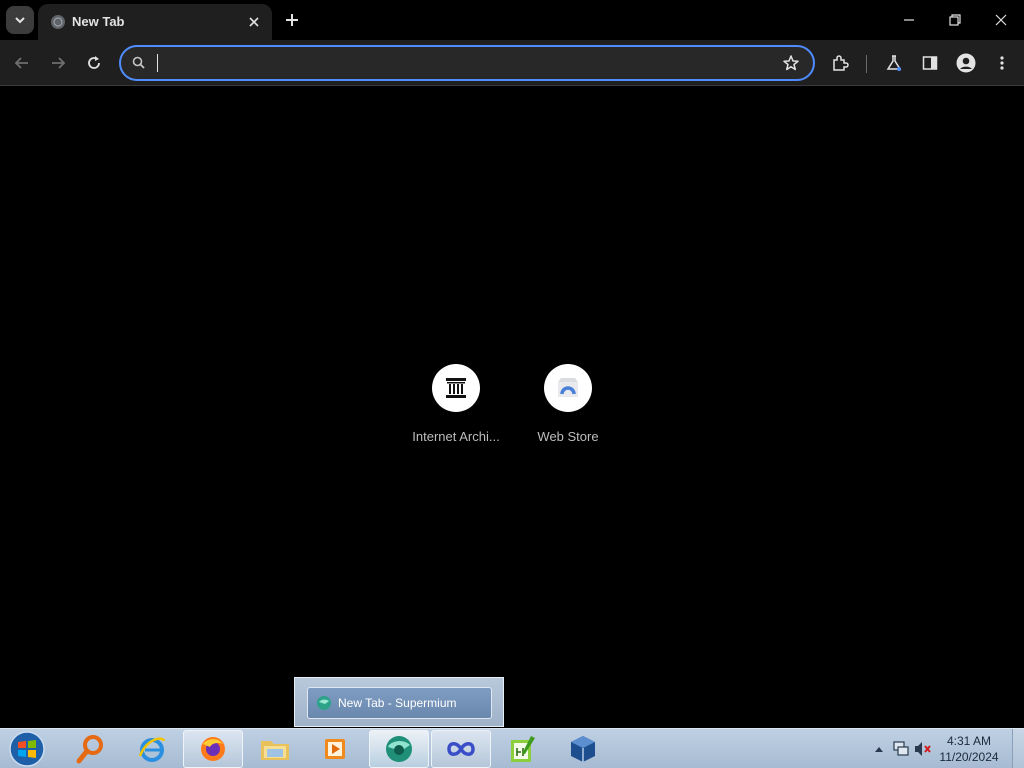 Image resolution: width=1024 pixels, height=768 pixels. Describe the element at coordinates (58, 22) in the screenshot. I see `globe-icon` at that location.